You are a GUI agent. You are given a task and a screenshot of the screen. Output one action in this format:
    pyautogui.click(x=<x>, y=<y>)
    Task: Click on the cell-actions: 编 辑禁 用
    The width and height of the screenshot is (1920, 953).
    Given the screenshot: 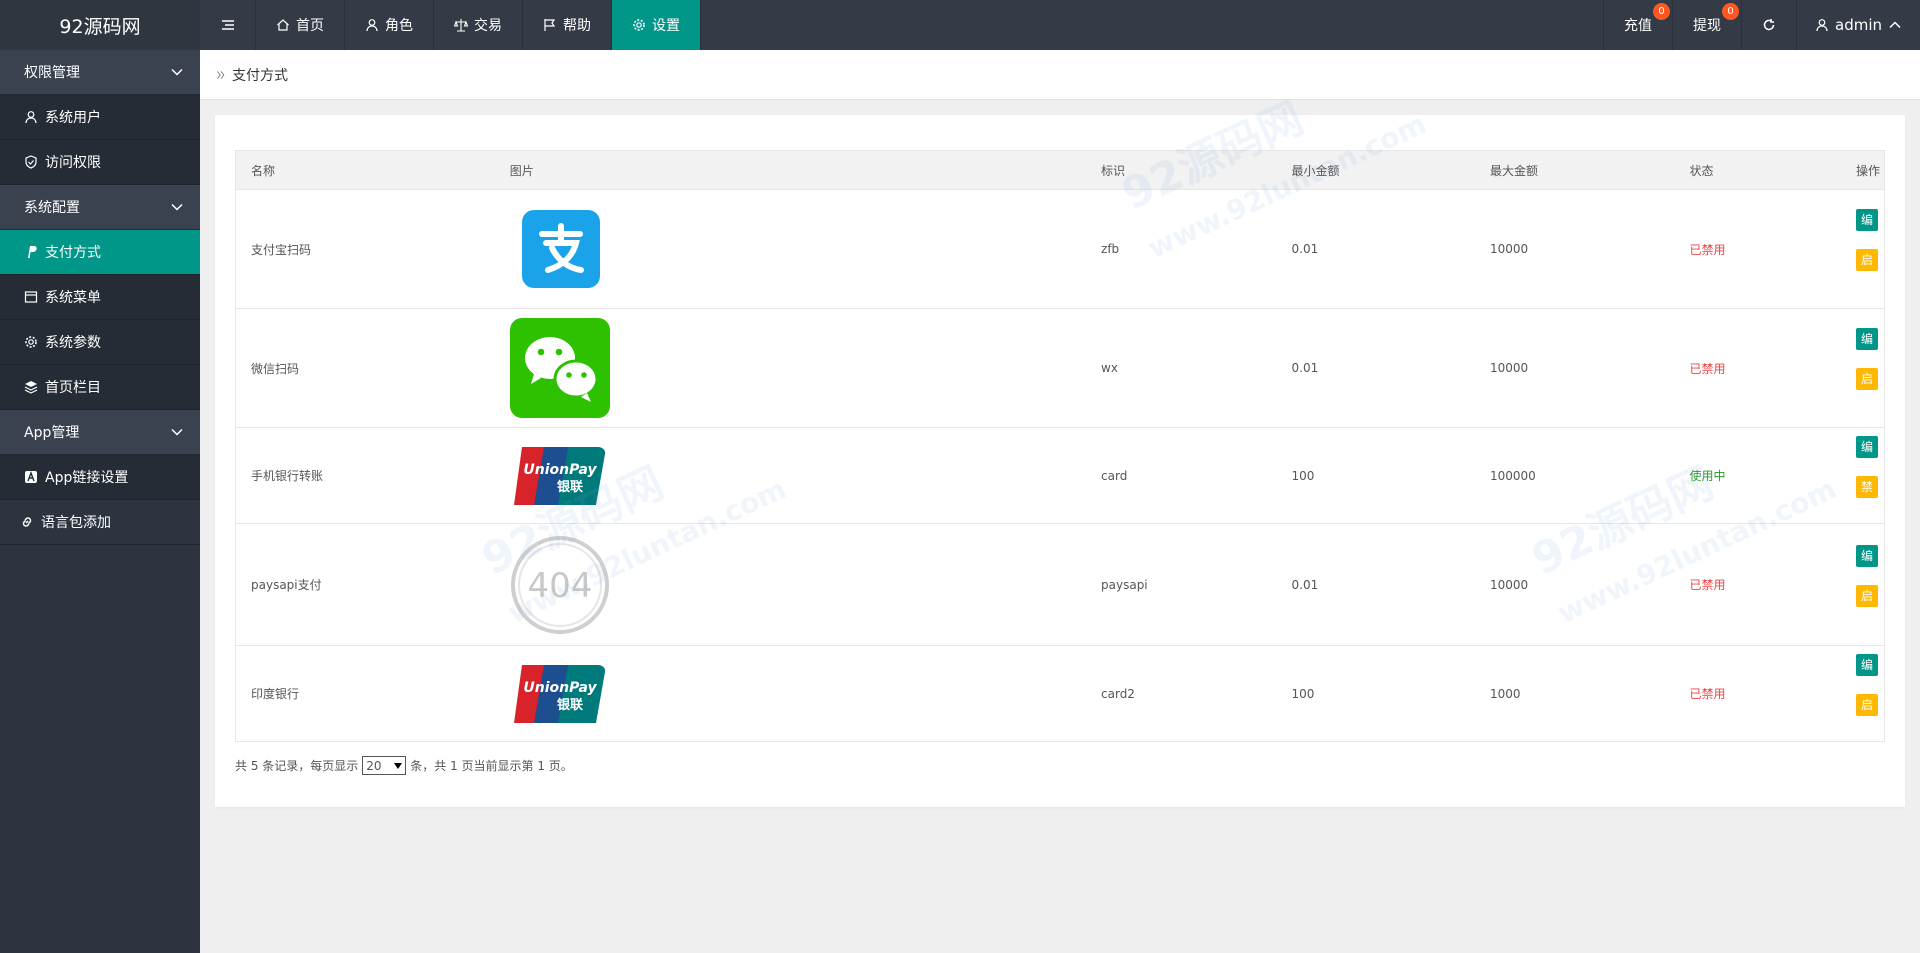 What is the action you would take?
    pyautogui.click(x=1862, y=475)
    